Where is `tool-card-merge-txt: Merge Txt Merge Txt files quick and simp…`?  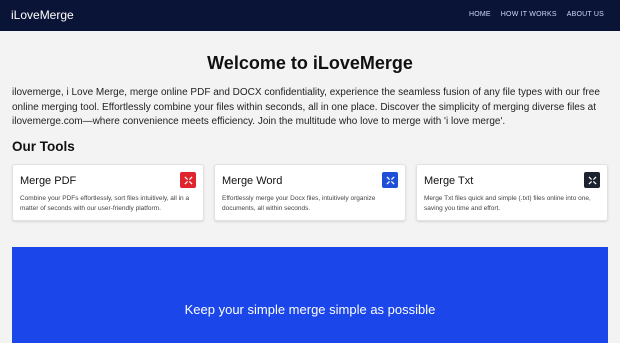
tool-card-merge-txt: Merge Txt Merge Txt files quick and simp… is located at coordinates (512, 192).